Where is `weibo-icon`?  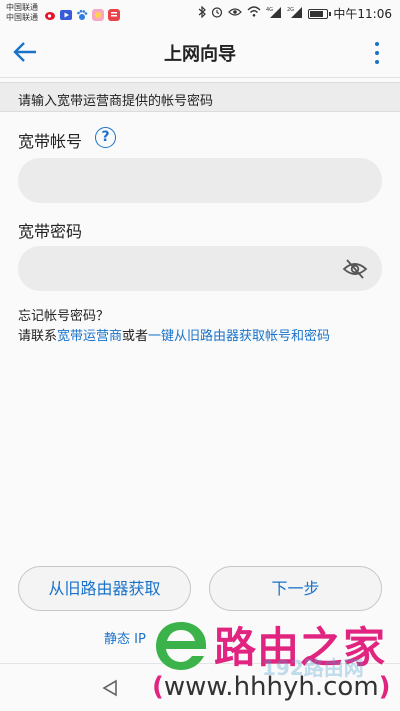
weibo-icon is located at coordinates (50, 13).